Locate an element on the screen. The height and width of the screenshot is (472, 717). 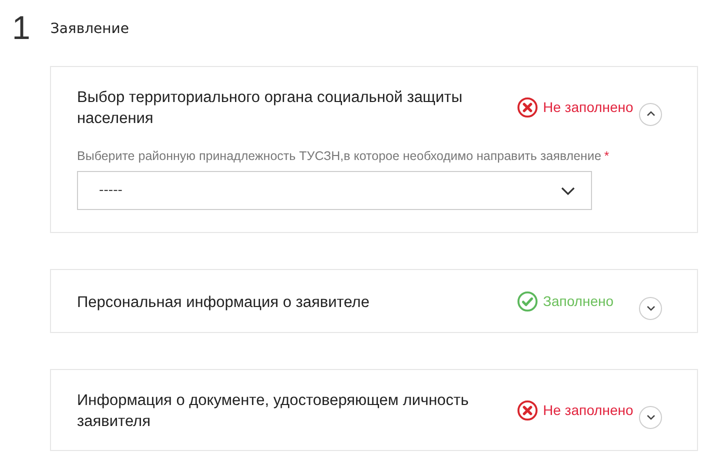
field-label: Выберите районную принадлежность ТУСЗН,в которое необходимо направить заявление is located at coordinates (339, 156).